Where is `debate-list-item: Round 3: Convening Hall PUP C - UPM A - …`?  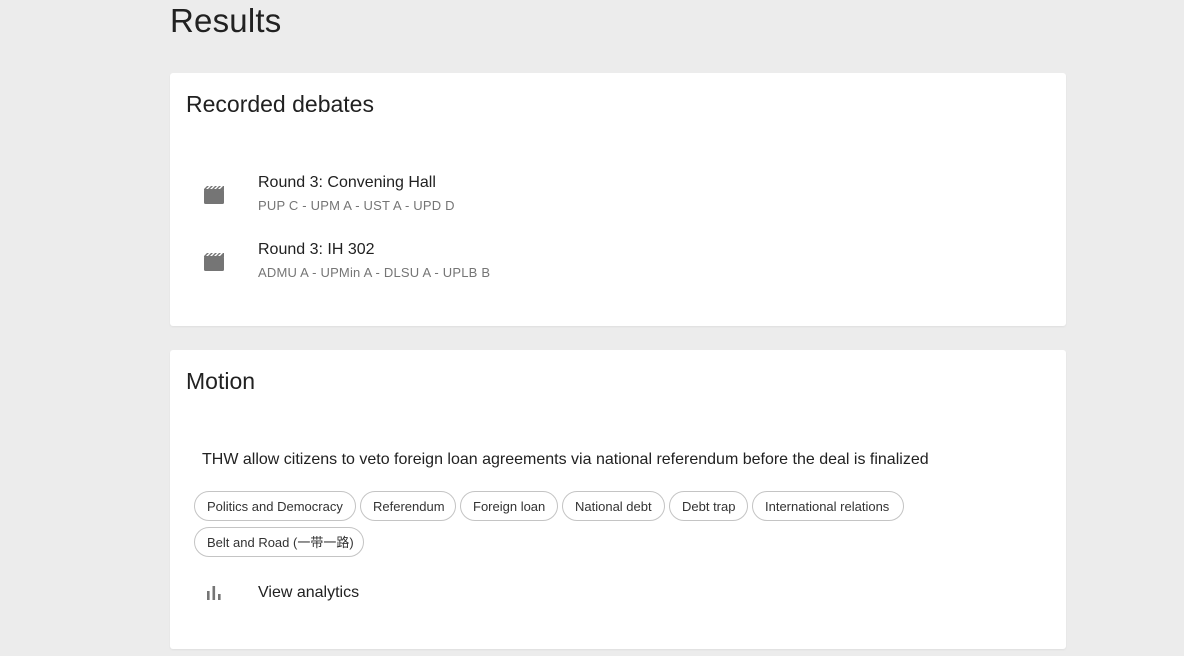
debate-list-item: Round 3: Convening Hall PUP C - UPM A - … is located at coordinates (618, 200).